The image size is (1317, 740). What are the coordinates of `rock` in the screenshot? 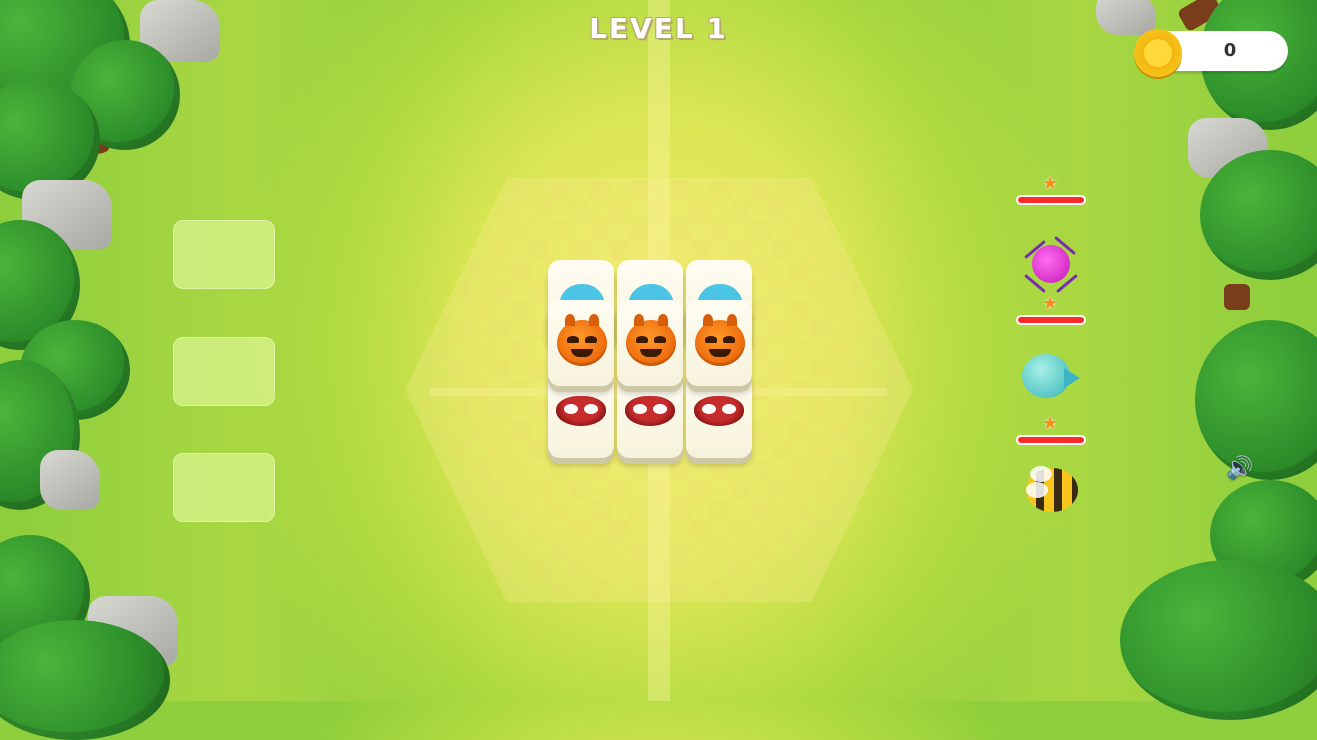 It's located at (70, 480).